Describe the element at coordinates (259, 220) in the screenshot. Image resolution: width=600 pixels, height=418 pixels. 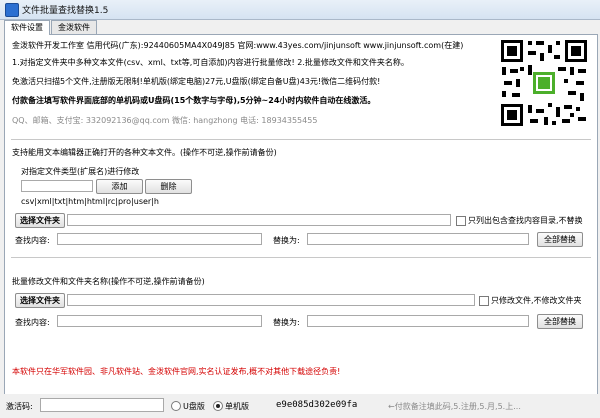
I see `folder-path-input` at that location.